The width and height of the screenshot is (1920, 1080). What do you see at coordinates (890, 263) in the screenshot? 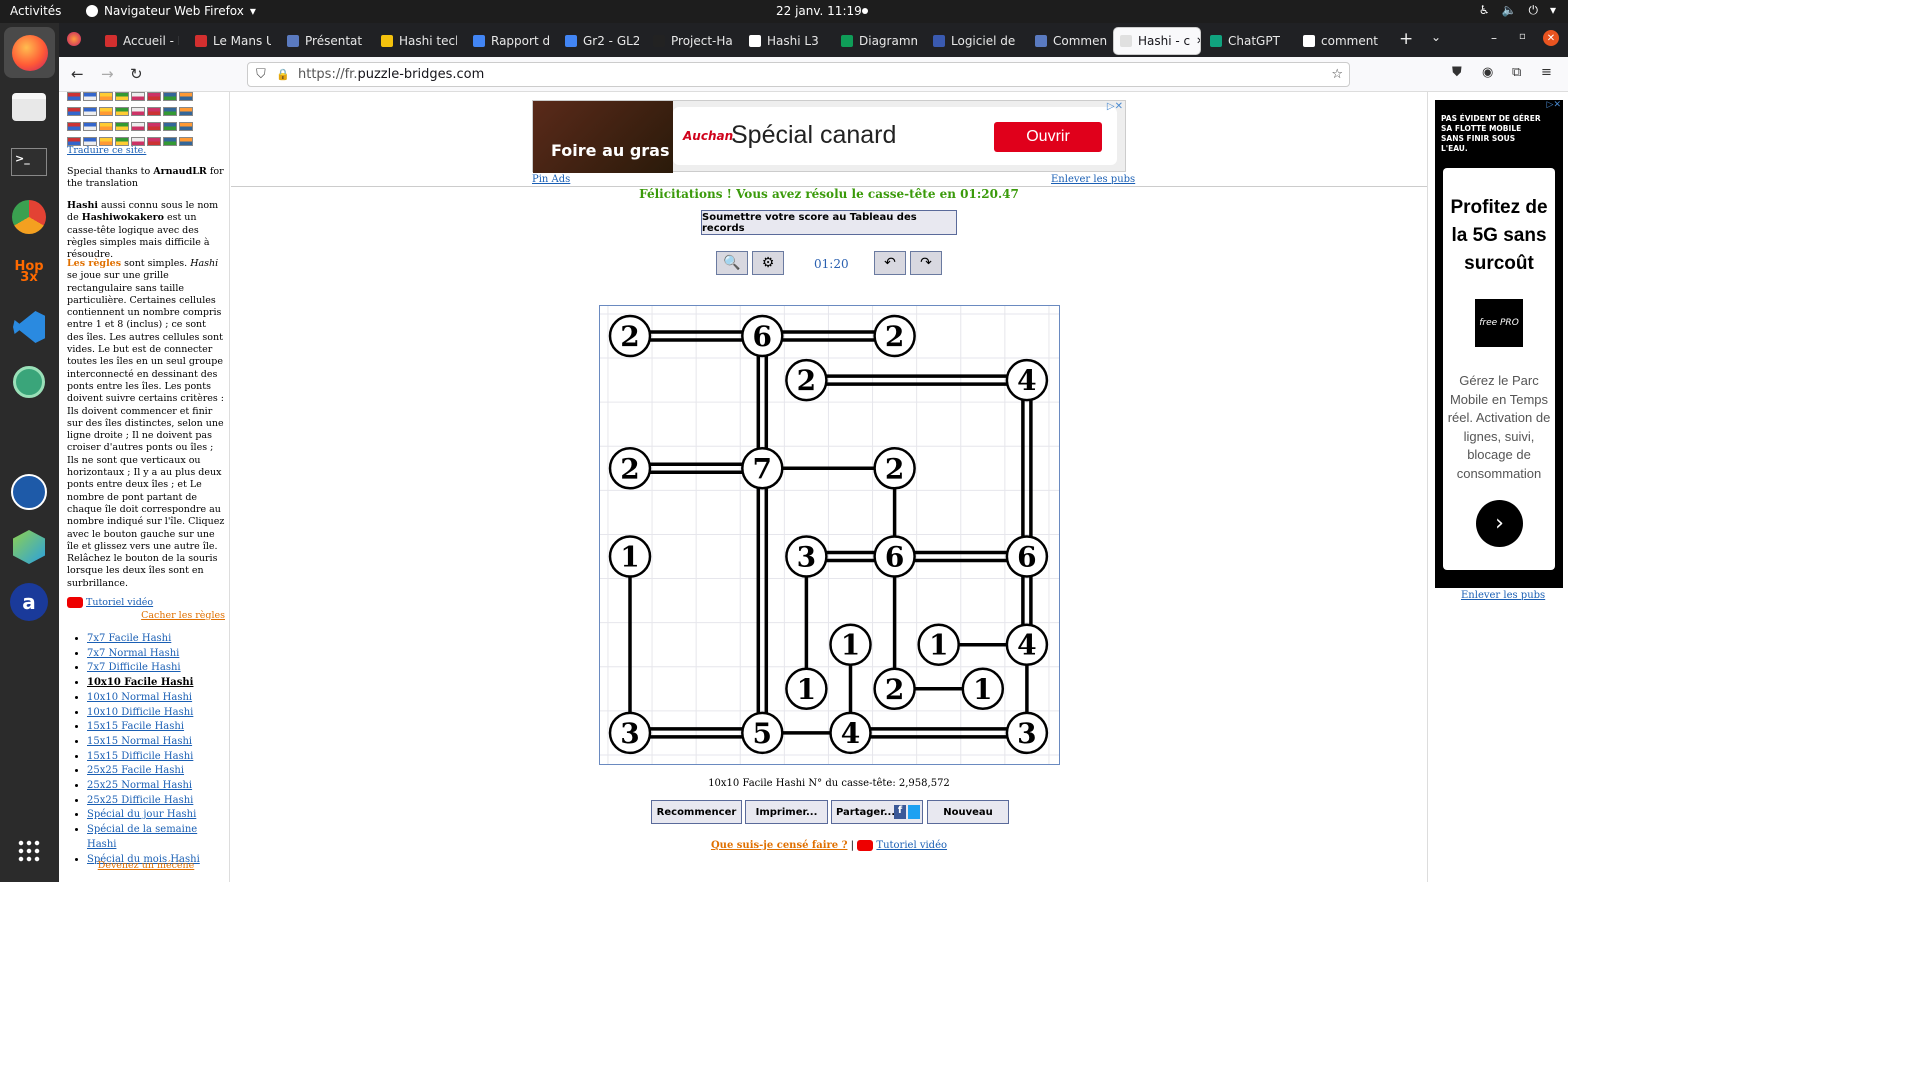
I see `undo-button: ↶` at bounding box center [890, 263].